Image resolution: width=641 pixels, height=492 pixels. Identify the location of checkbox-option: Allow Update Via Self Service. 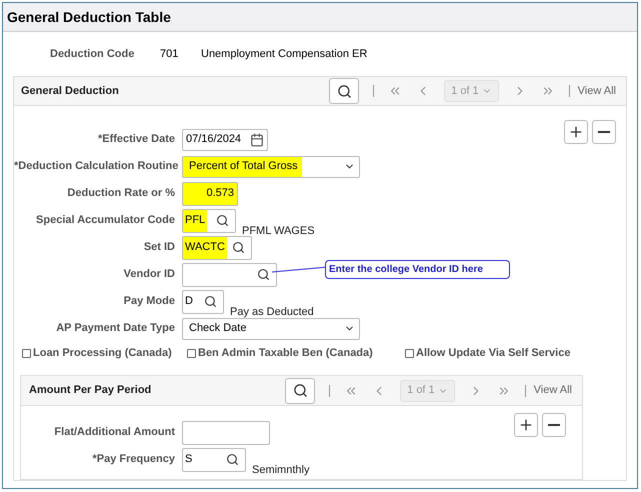
(487, 353).